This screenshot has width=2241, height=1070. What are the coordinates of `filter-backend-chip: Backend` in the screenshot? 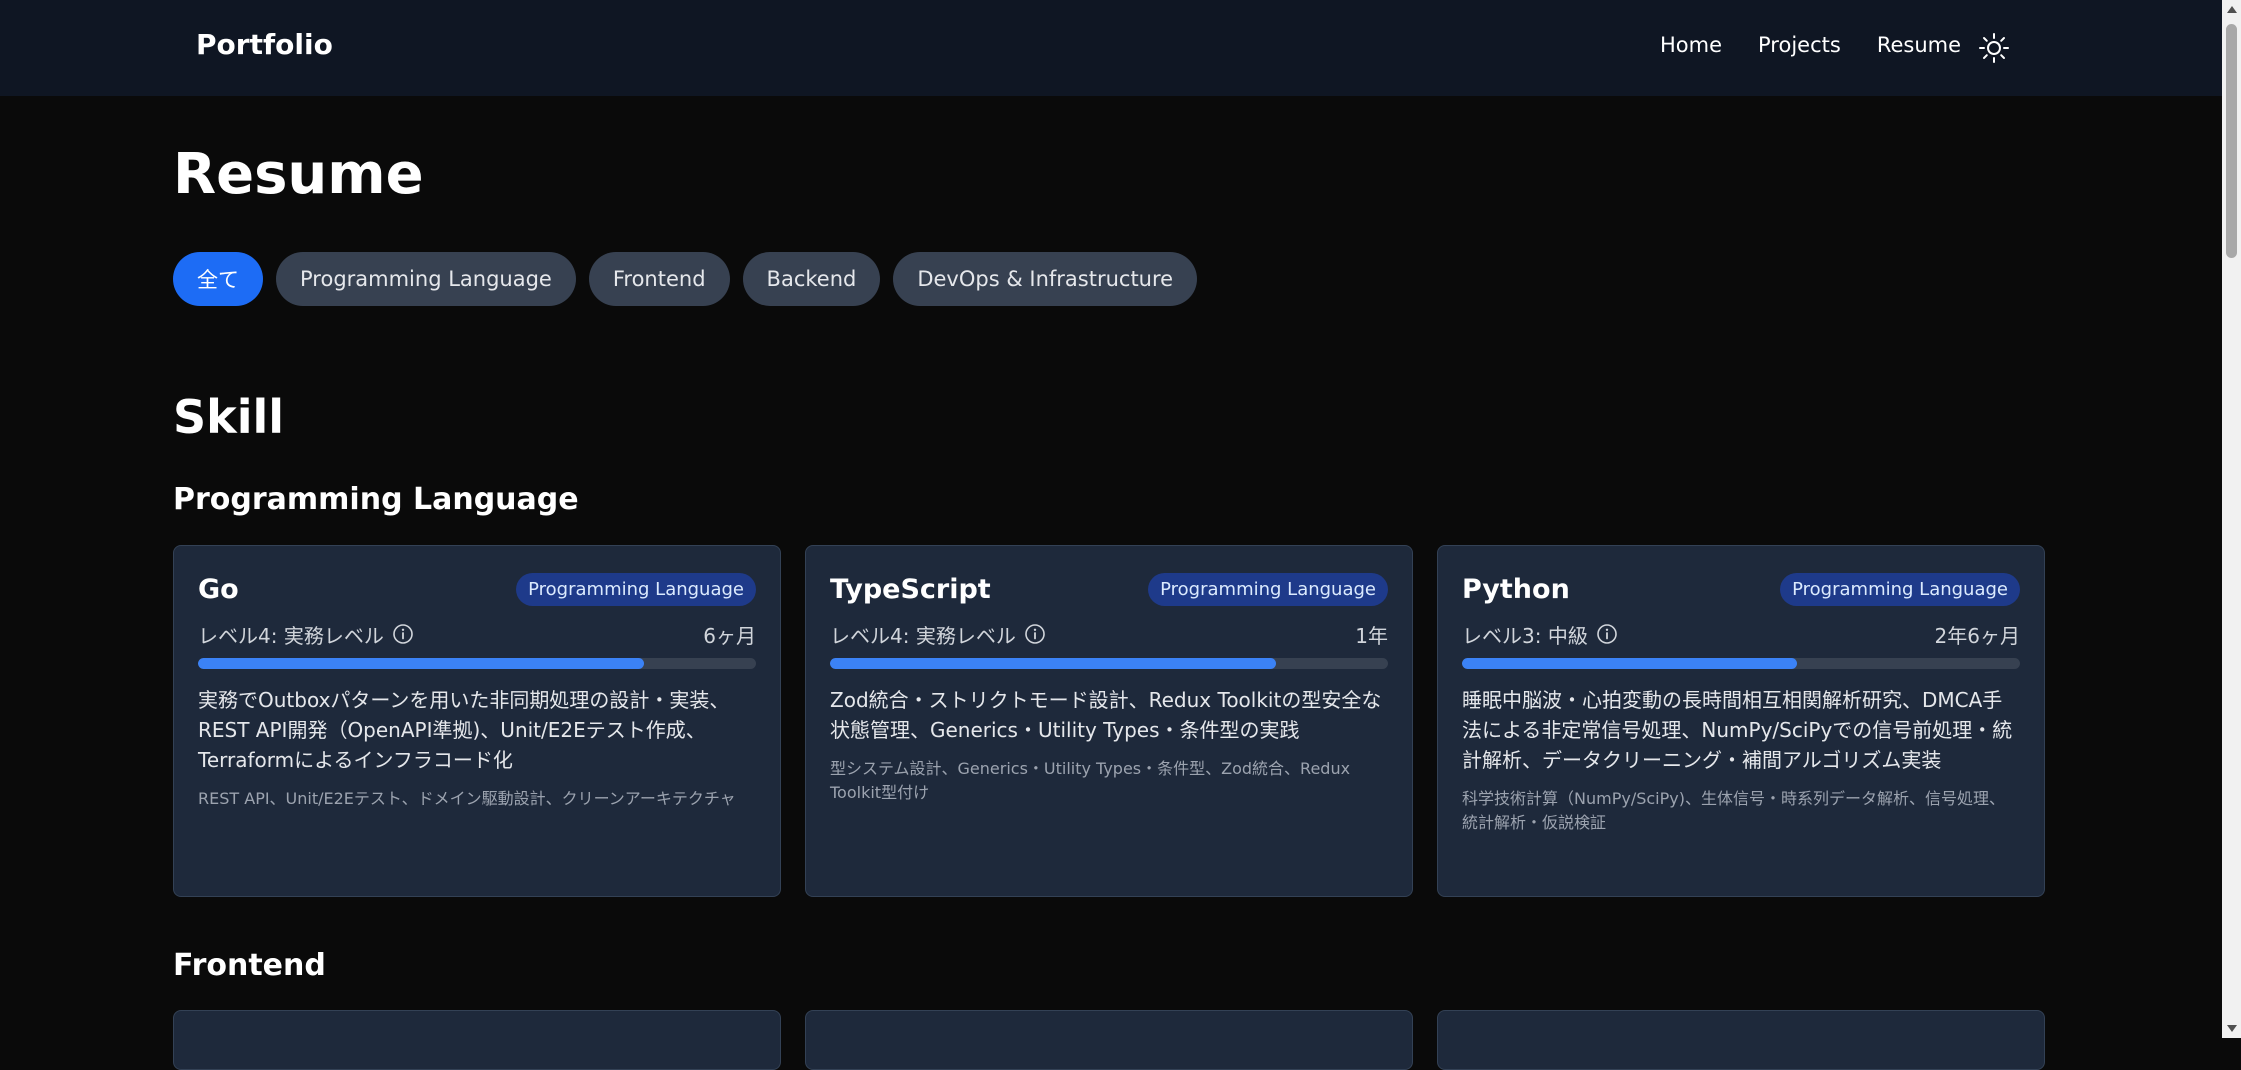 It's located at (811, 279).